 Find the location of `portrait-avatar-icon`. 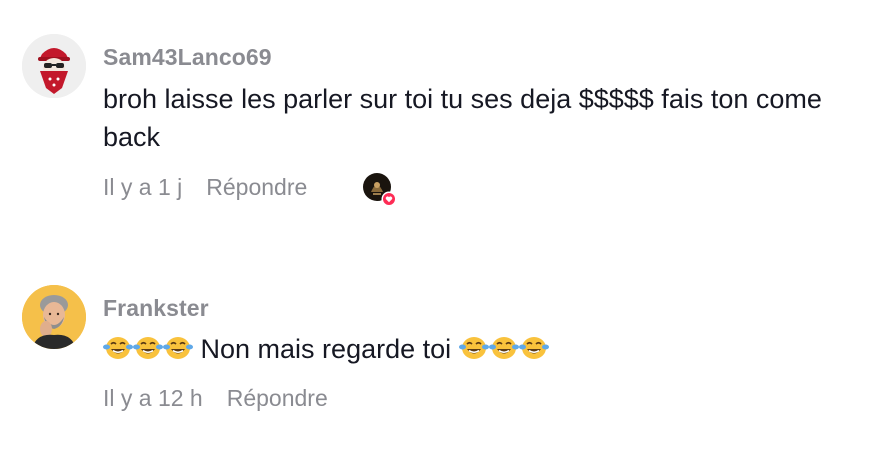

portrait-avatar-icon is located at coordinates (54, 317).